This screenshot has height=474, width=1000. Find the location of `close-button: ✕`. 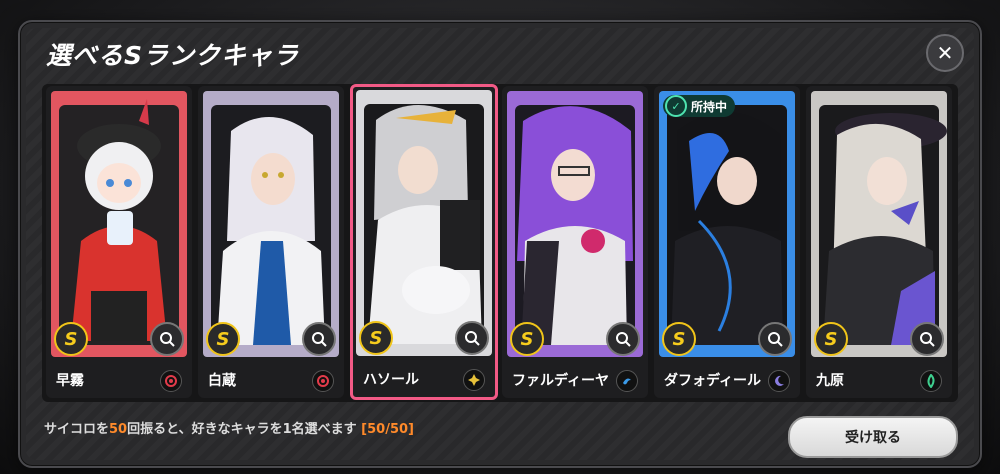

close-button: ✕ is located at coordinates (945, 53).